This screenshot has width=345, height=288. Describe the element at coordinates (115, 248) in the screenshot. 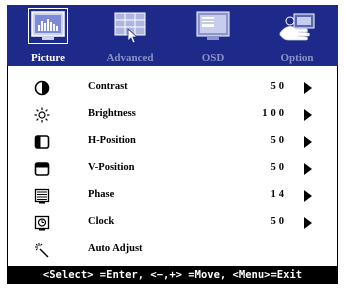

I see `menu-item-label: Auto Adjust` at that location.